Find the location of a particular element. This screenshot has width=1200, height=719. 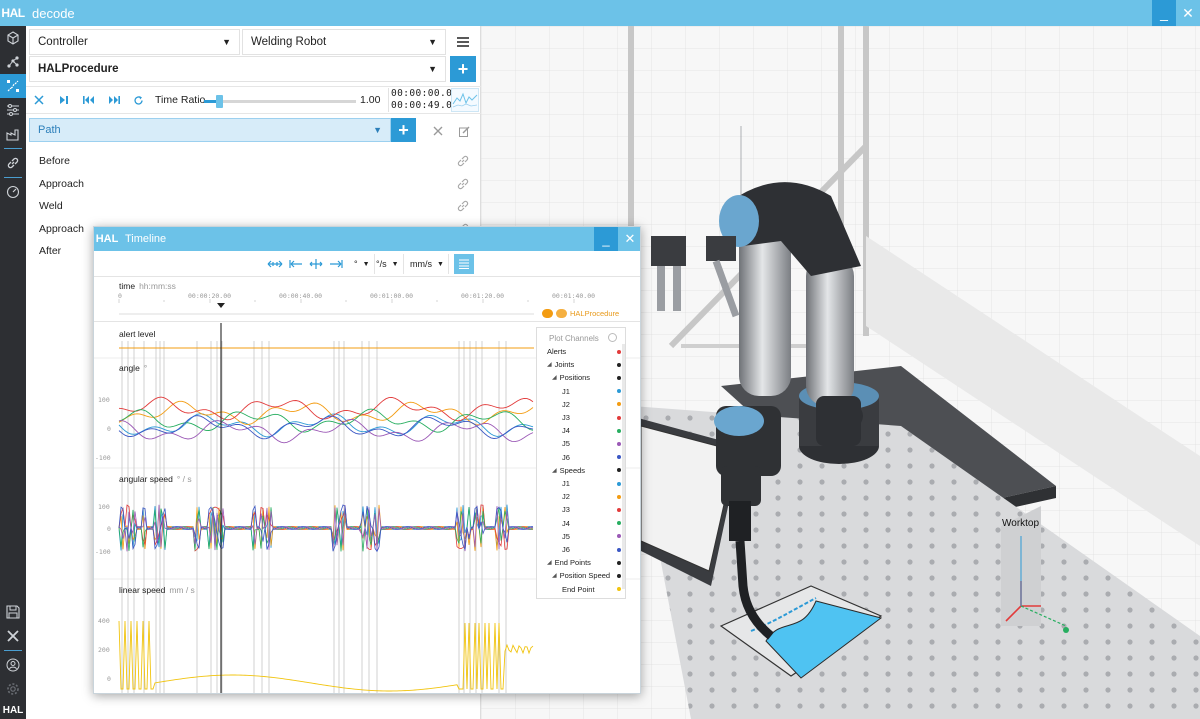

time-ratio-slider is located at coordinates (280, 101).